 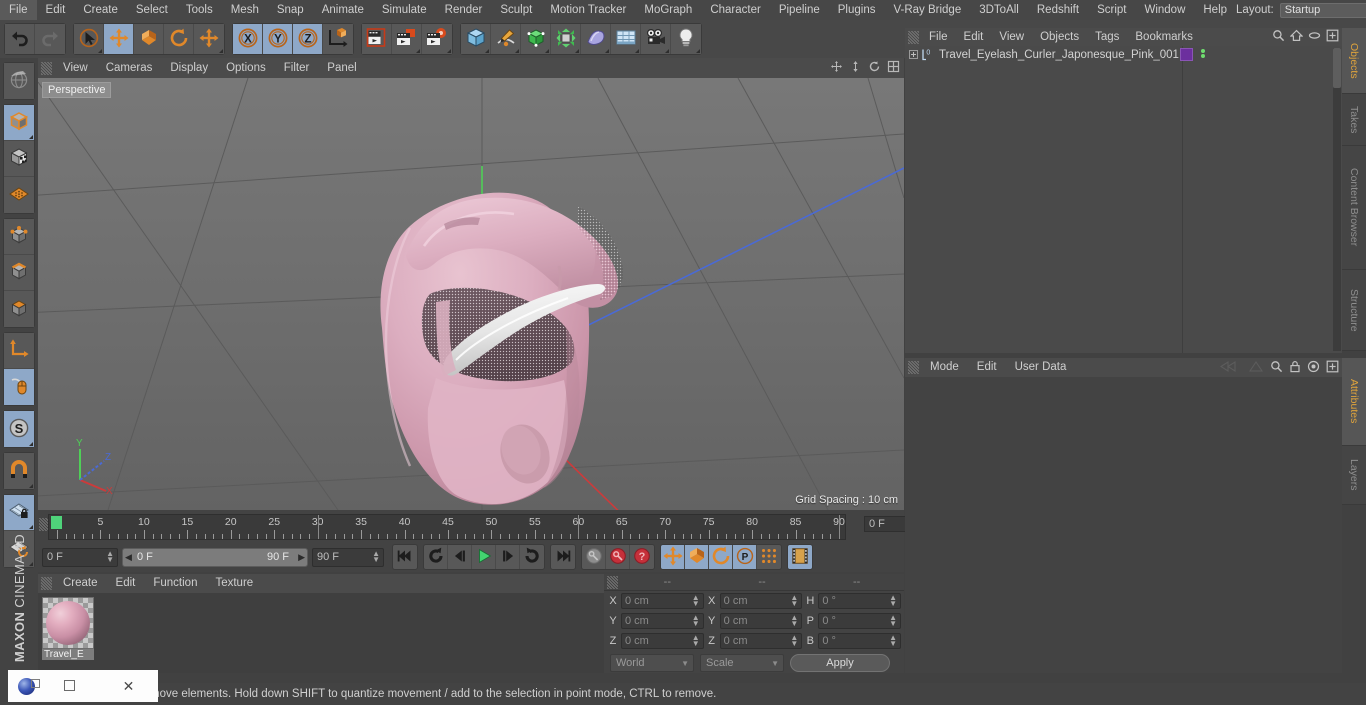 What do you see at coordinates (149, 39) in the screenshot?
I see `scale-button` at bounding box center [149, 39].